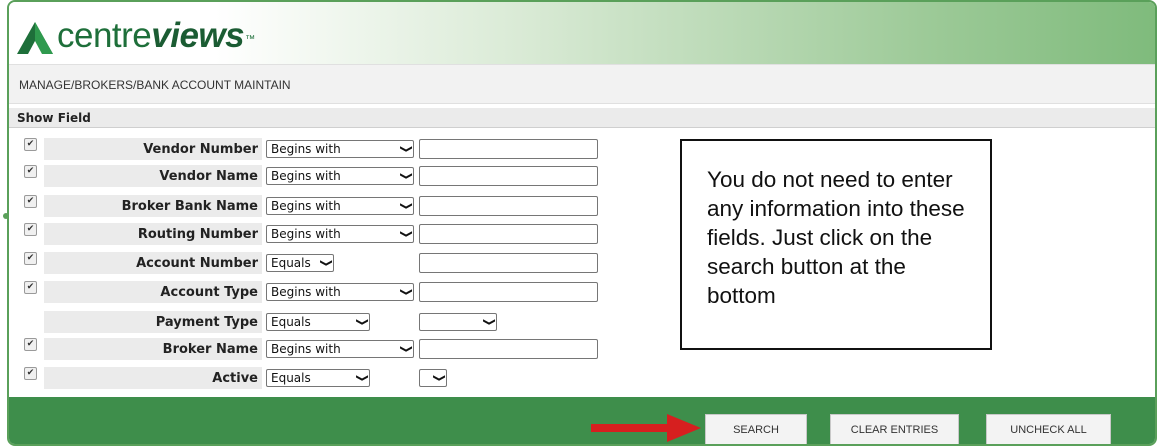 The image size is (1162, 446). I want to click on label-cell: Active, so click(153, 378).